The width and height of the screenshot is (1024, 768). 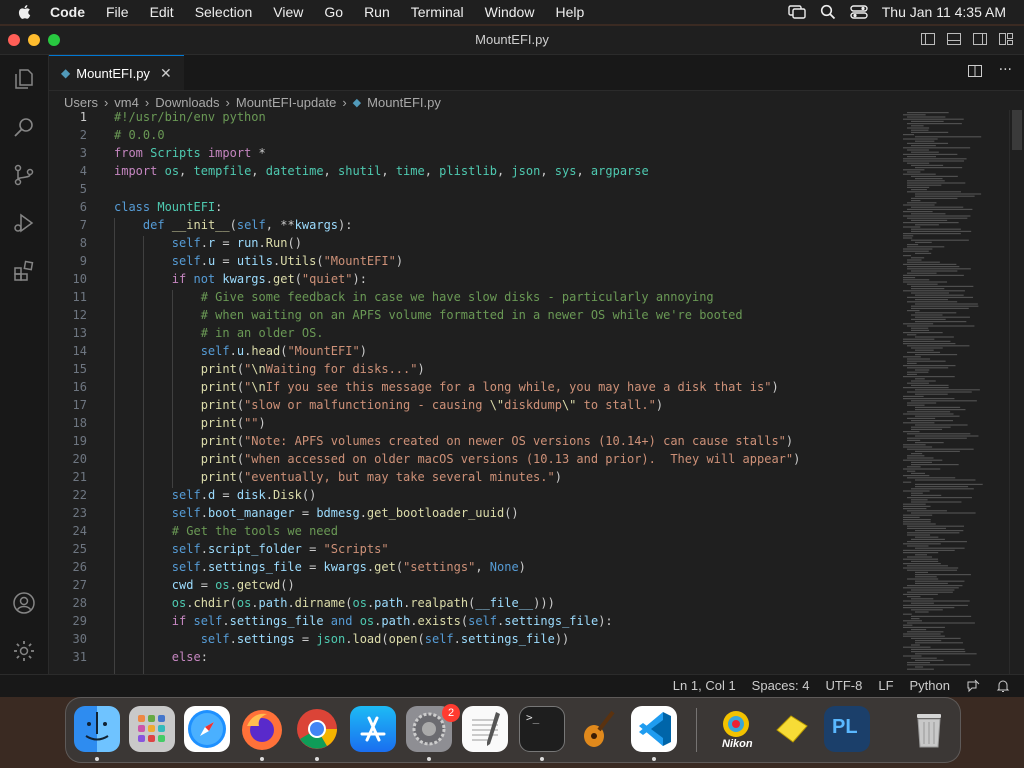 I want to click on app-store-icon, so click(x=373, y=729).